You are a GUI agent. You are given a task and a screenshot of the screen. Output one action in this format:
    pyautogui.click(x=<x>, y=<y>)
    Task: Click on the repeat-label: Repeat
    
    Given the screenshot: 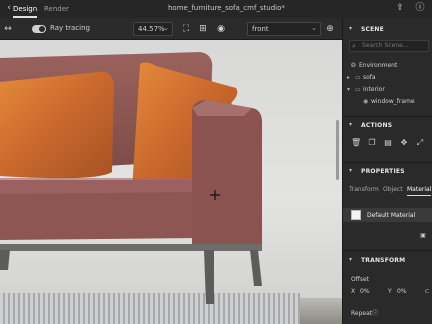 What is the action you would take?
    pyautogui.click(x=362, y=313)
    